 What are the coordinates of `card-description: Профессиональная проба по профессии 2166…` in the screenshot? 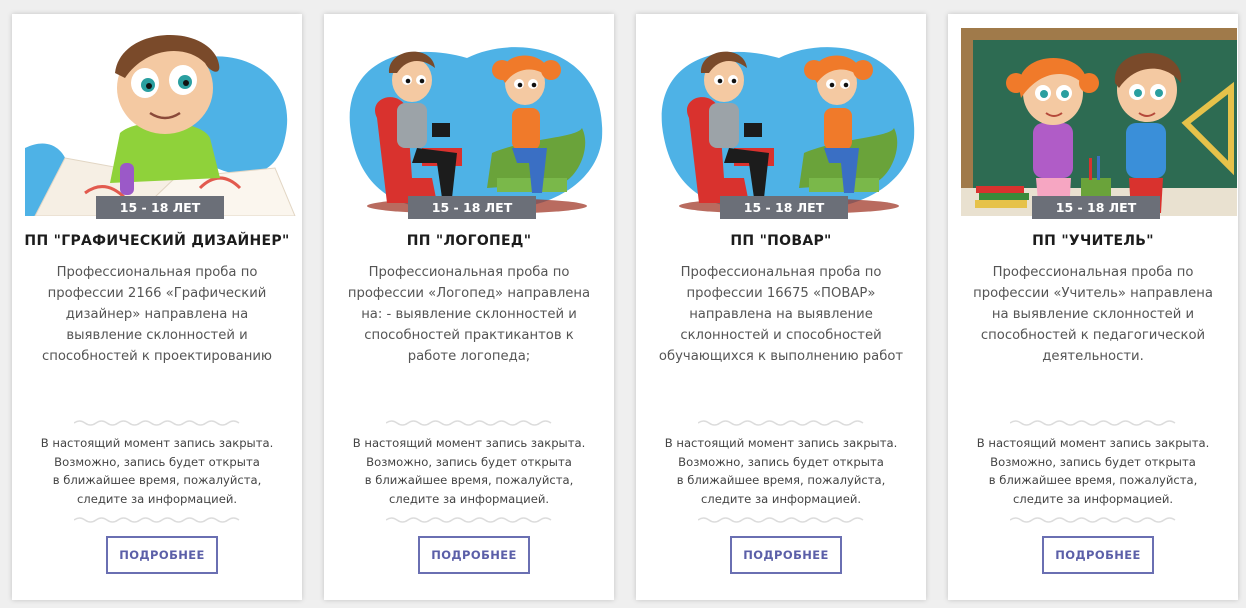 It's located at (157, 314).